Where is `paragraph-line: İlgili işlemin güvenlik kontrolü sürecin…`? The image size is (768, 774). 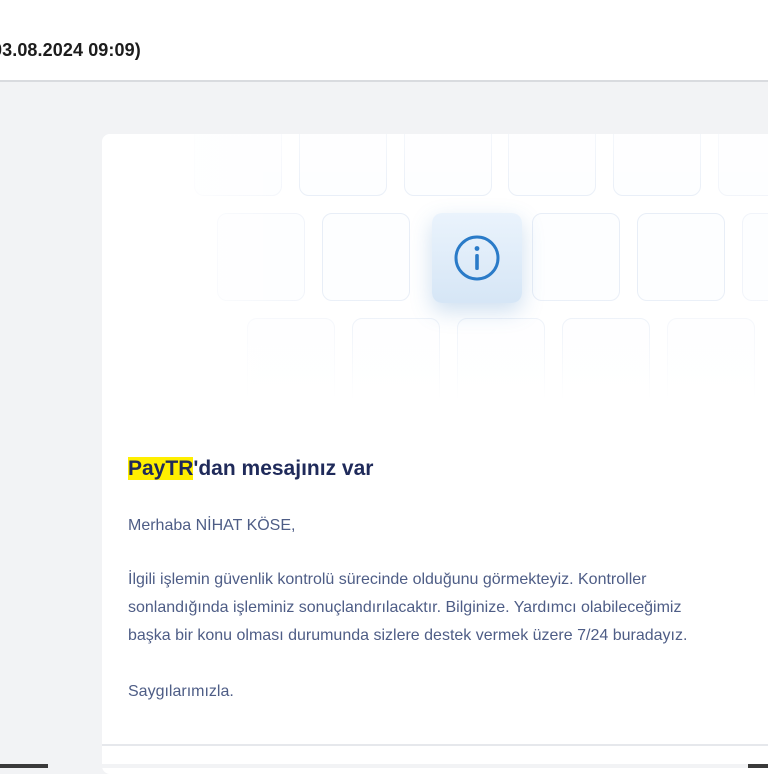 paragraph-line: İlgili işlemin güvenlik kontrolü sürecin… is located at coordinates (387, 579).